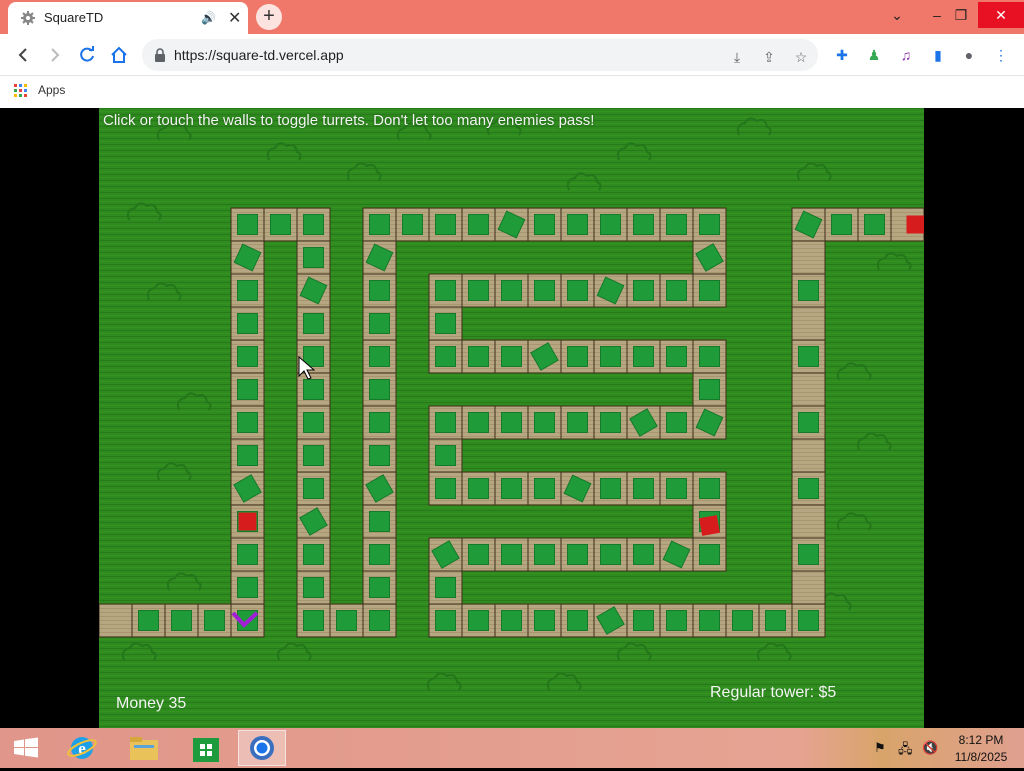 Image resolution: width=1024 pixels, height=771 pixels. What do you see at coordinates (262, 748) in the screenshot?
I see `chrome-taskbar-icon` at bounding box center [262, 748].